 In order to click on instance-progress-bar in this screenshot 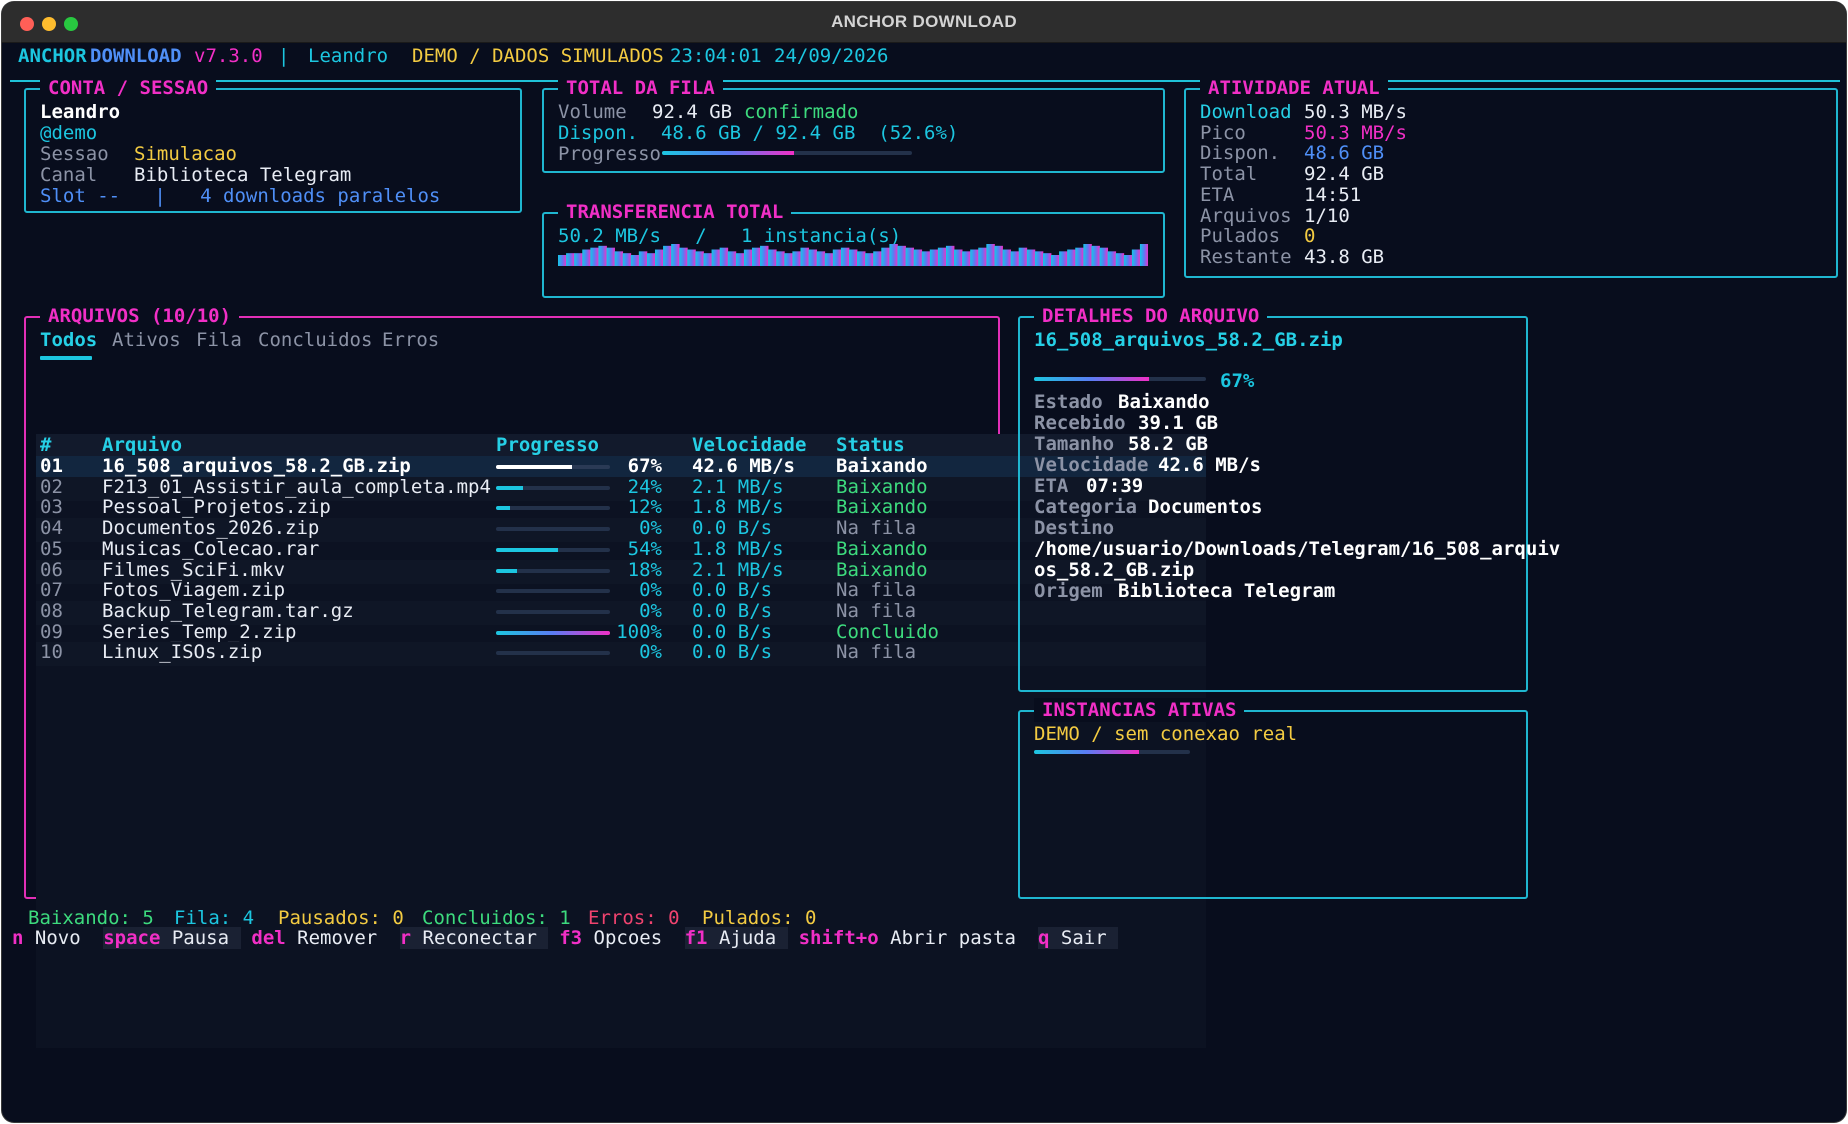, I will do `click(1112, 752)`.